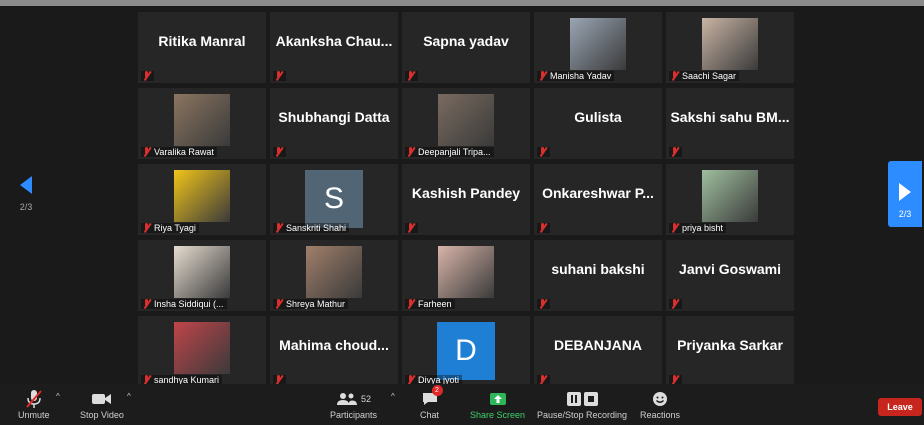 Image resolution: width=924 pixels, height=425 pixels. What do you see at coordinates (598, 344) in the screenshot?
I see `participant-display-name: DEBANJANA` at bounding box center [598, 344].